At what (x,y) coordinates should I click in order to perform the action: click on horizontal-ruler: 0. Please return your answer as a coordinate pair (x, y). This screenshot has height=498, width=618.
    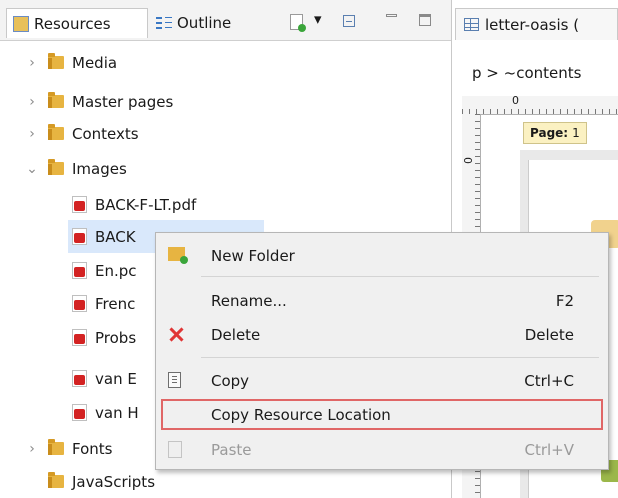
    Looking at the image, I should click on (540, 104).